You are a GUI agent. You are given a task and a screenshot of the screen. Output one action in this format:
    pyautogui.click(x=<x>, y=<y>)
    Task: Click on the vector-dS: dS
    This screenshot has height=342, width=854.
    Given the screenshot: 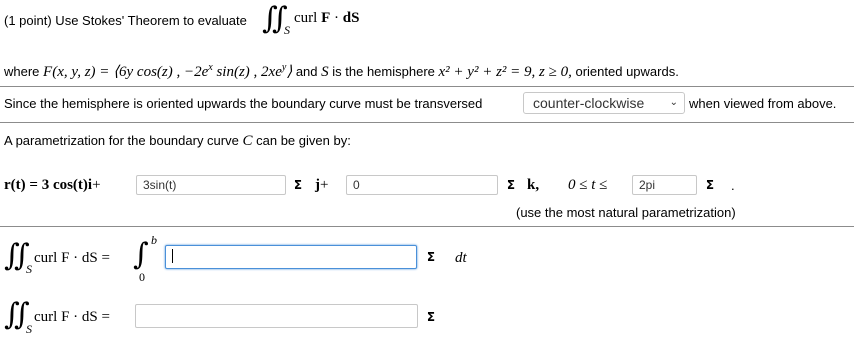 What is the action you would take?
    pyautogui.click(x=351, y=18)
    